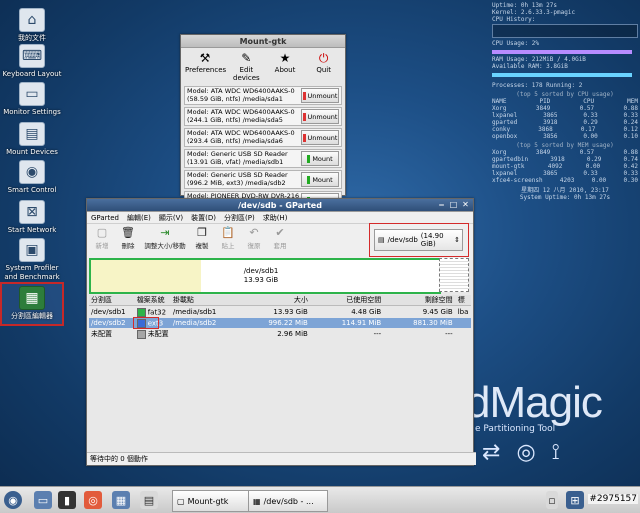 This screenshot has height=513, width=640. Describe the element at coordinates (141, 312) in the screenshot. I see `filesystem-color-swatch` at that location.